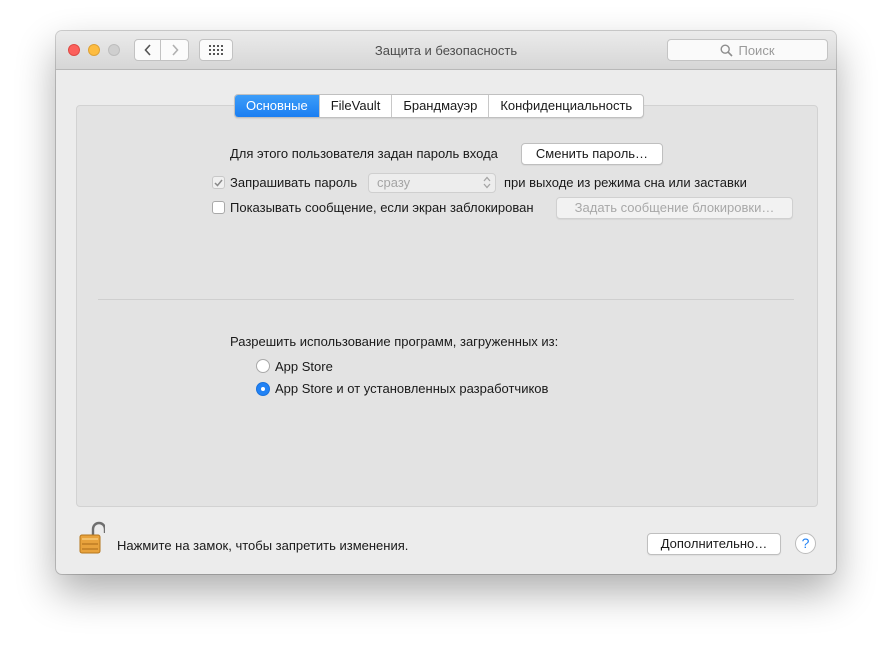  I want to click on require-password-checkbox, so click(218, 182).